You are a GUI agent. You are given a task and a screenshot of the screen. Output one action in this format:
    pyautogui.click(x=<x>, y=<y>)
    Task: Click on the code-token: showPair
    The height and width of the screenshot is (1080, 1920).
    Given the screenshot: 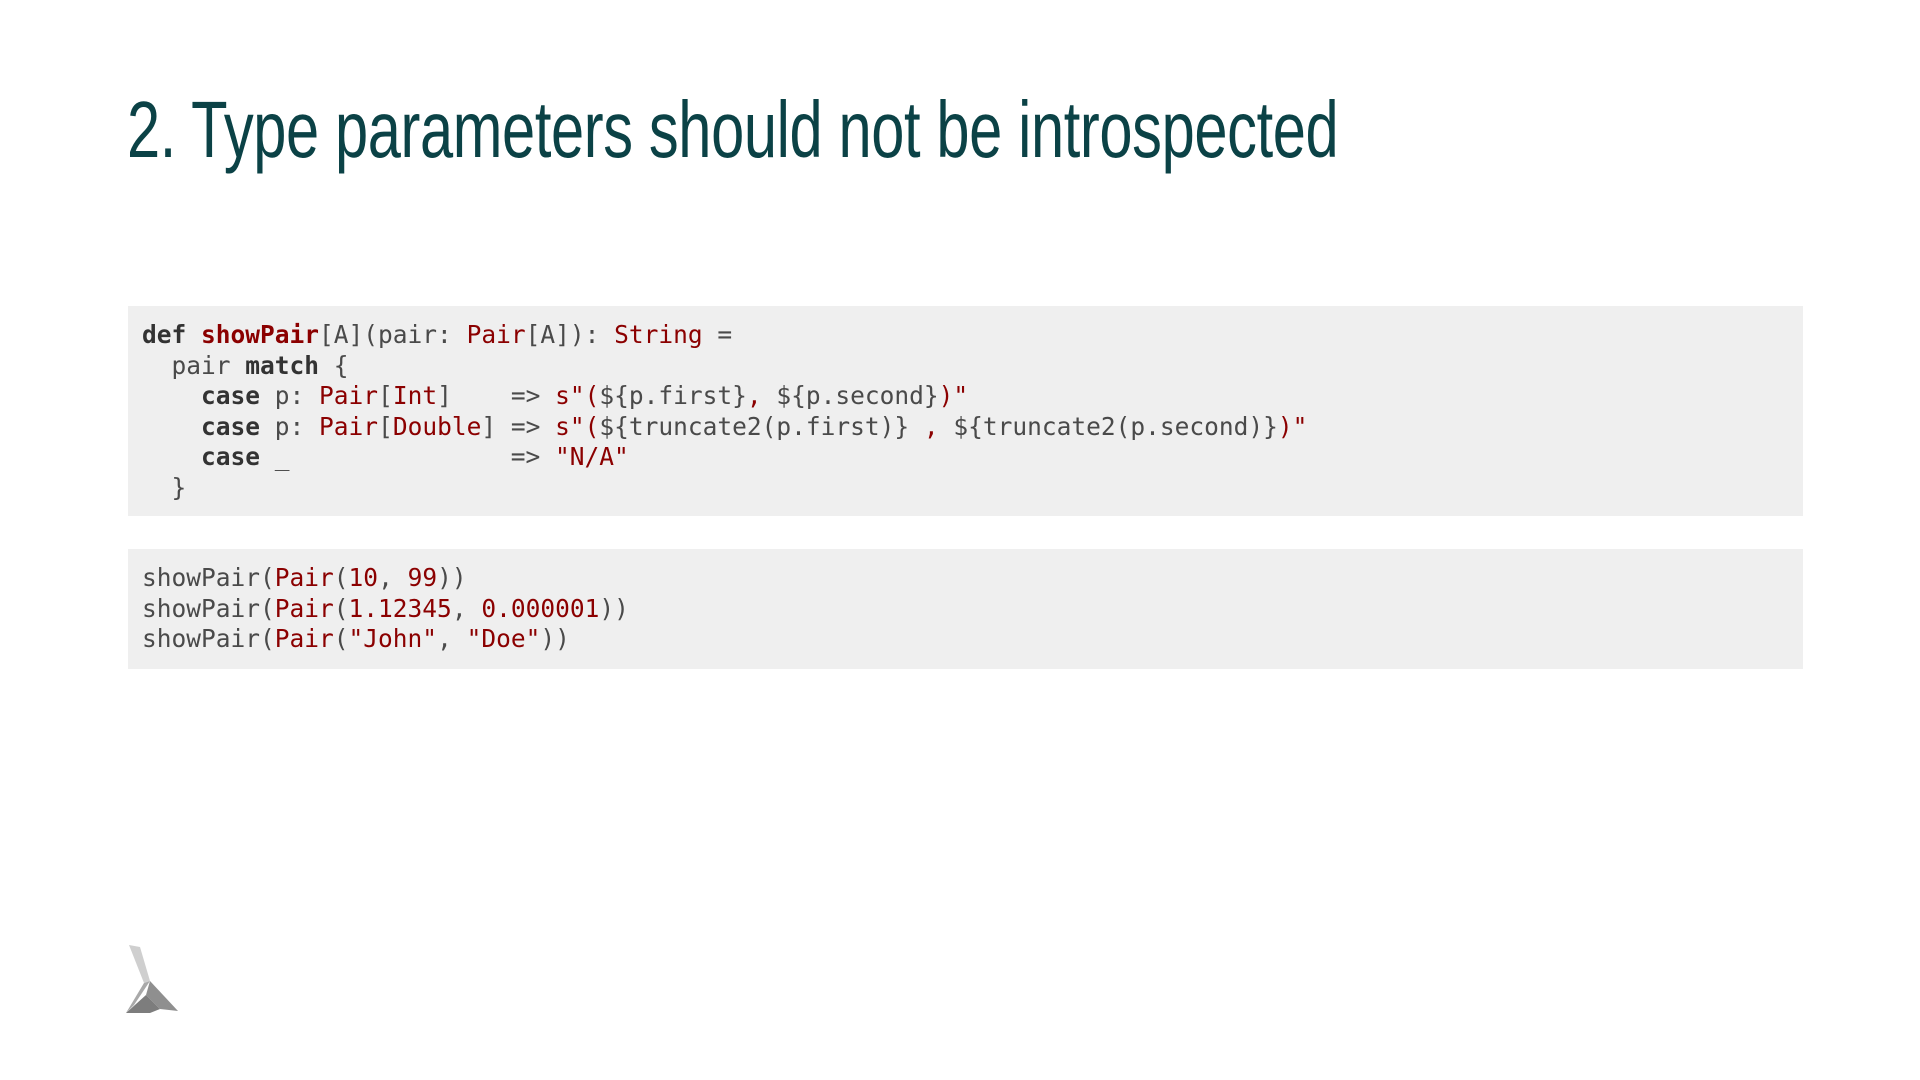 What is the action you would take?
    pyautogui.click(x=260, y=334)
    